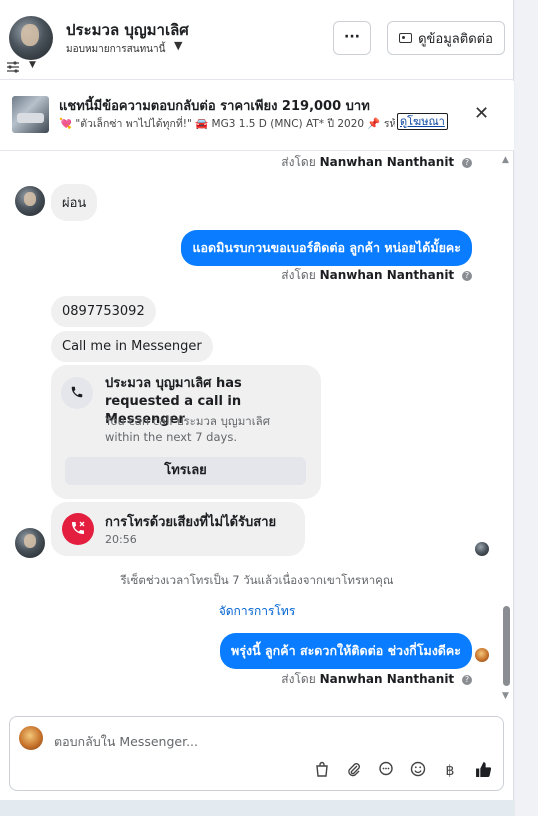 This screenshot has height=816, width=538. Describe the element at coordinates (78, 529) in the screenshot. I see `missed-call-icon` at that location.